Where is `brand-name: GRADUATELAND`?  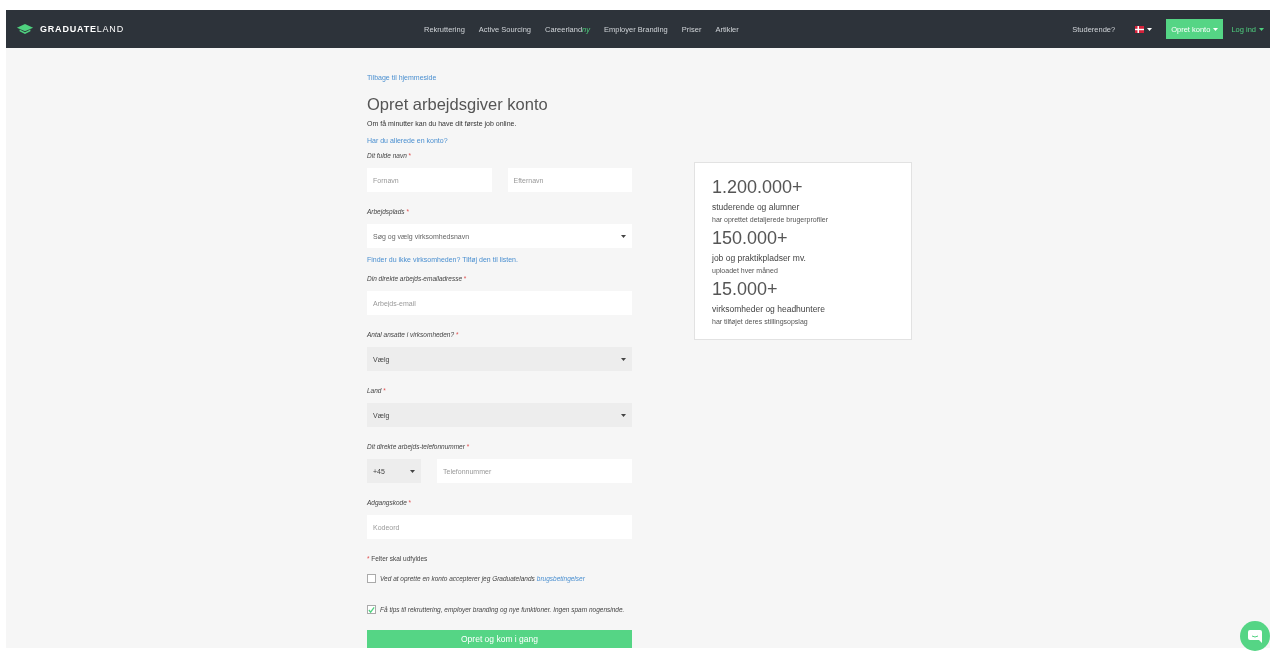 brand-name: GRADUATELAND is located at coordinates (82, 29).